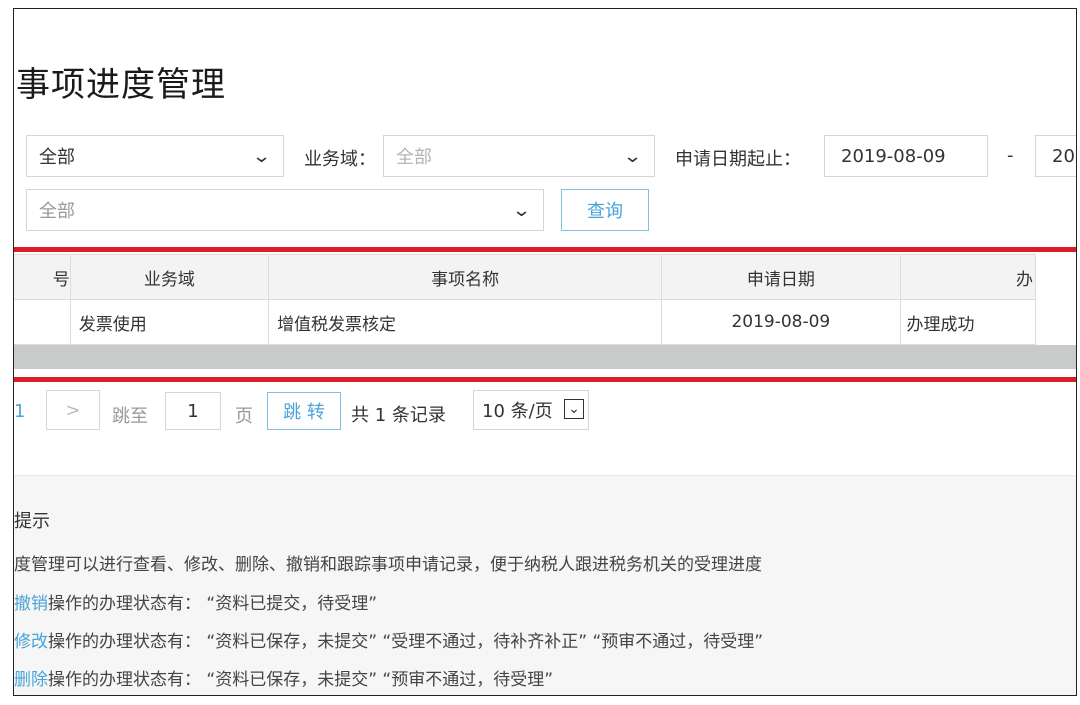 Image resolution: width=1080 pixels, height=705 pixels. I want to click on cell-domain: 发票使用, so click(169, 322).